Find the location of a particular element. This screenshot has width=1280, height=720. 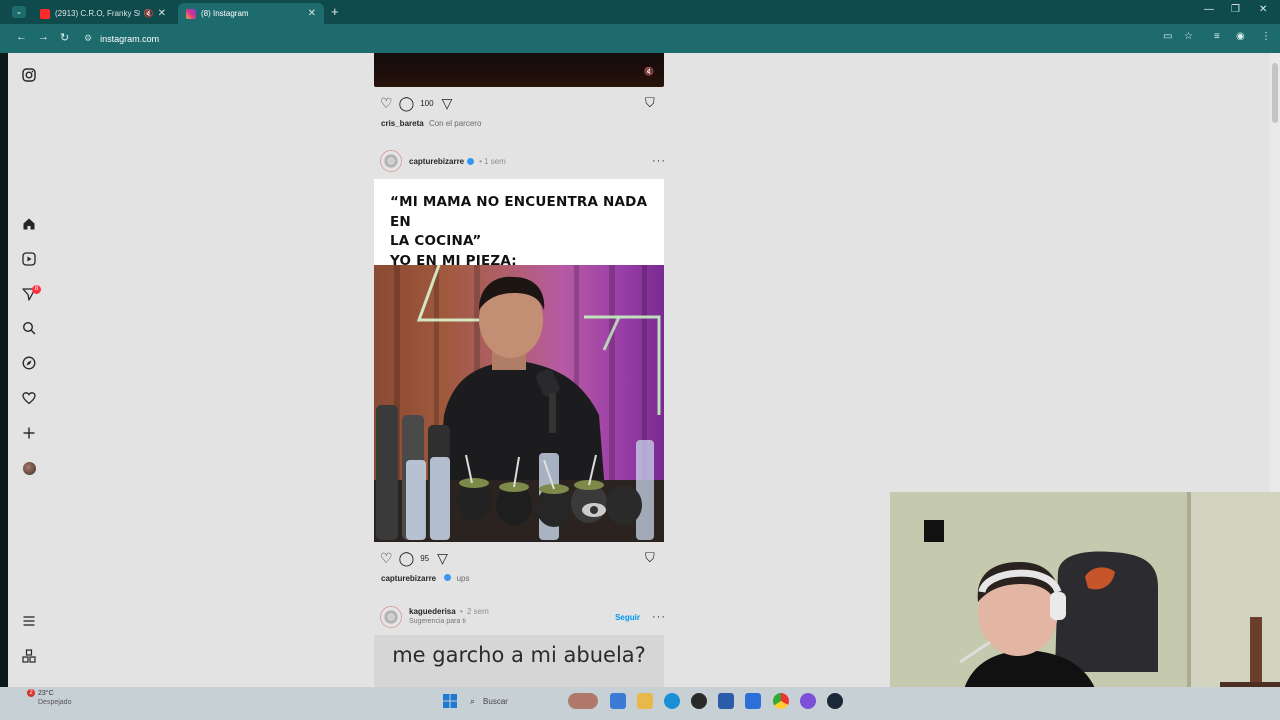

windows-start-icon is located at coordinates (450, 701).